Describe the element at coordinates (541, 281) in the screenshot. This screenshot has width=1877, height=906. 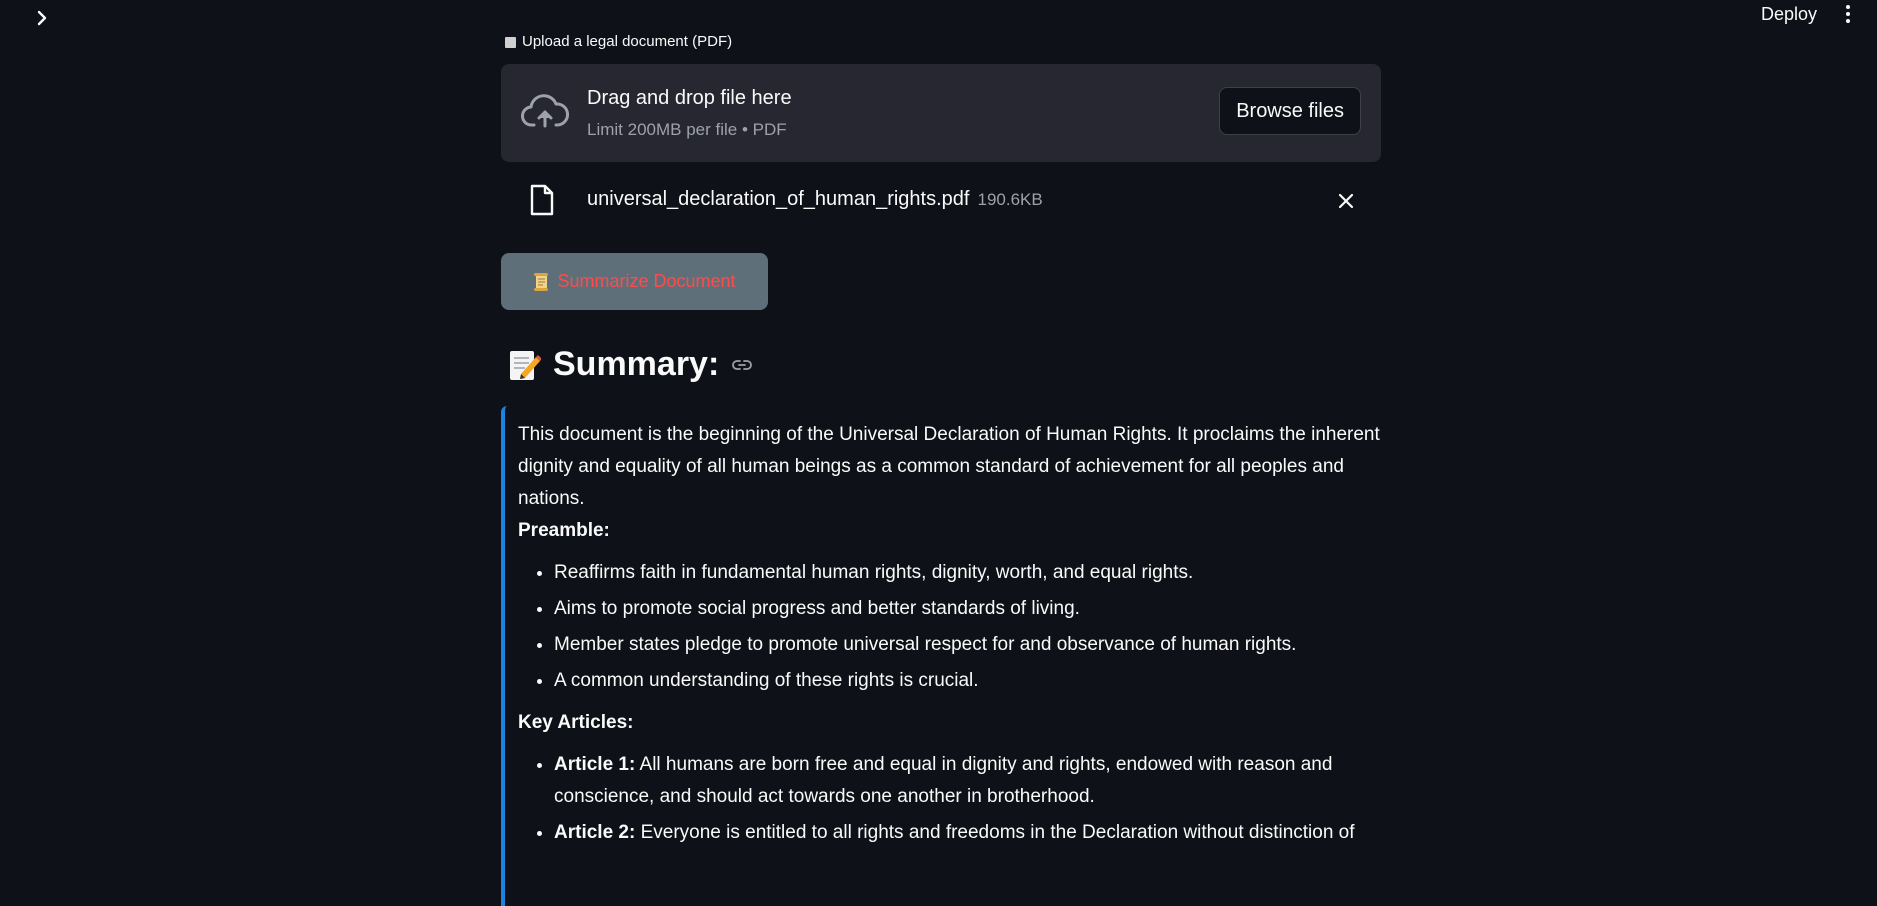
I see `scroll-icon` at that location.